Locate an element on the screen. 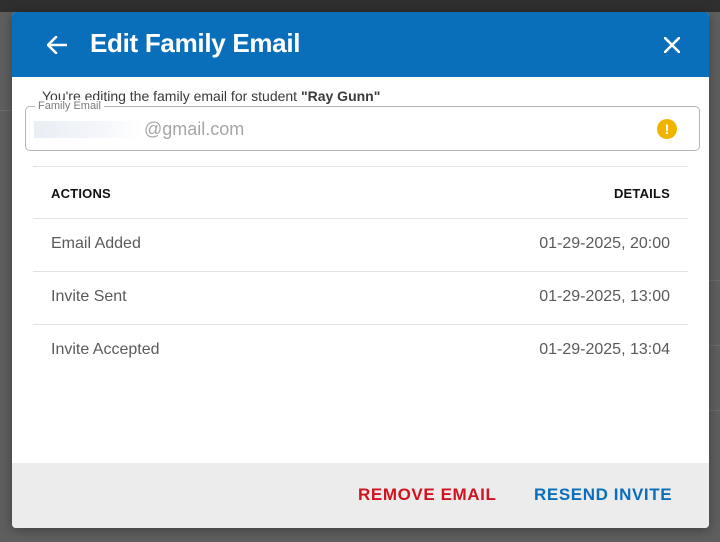 Image resolution: width=720 pixels, height=542 pixels. back-button is located at coordinates (57, 45).